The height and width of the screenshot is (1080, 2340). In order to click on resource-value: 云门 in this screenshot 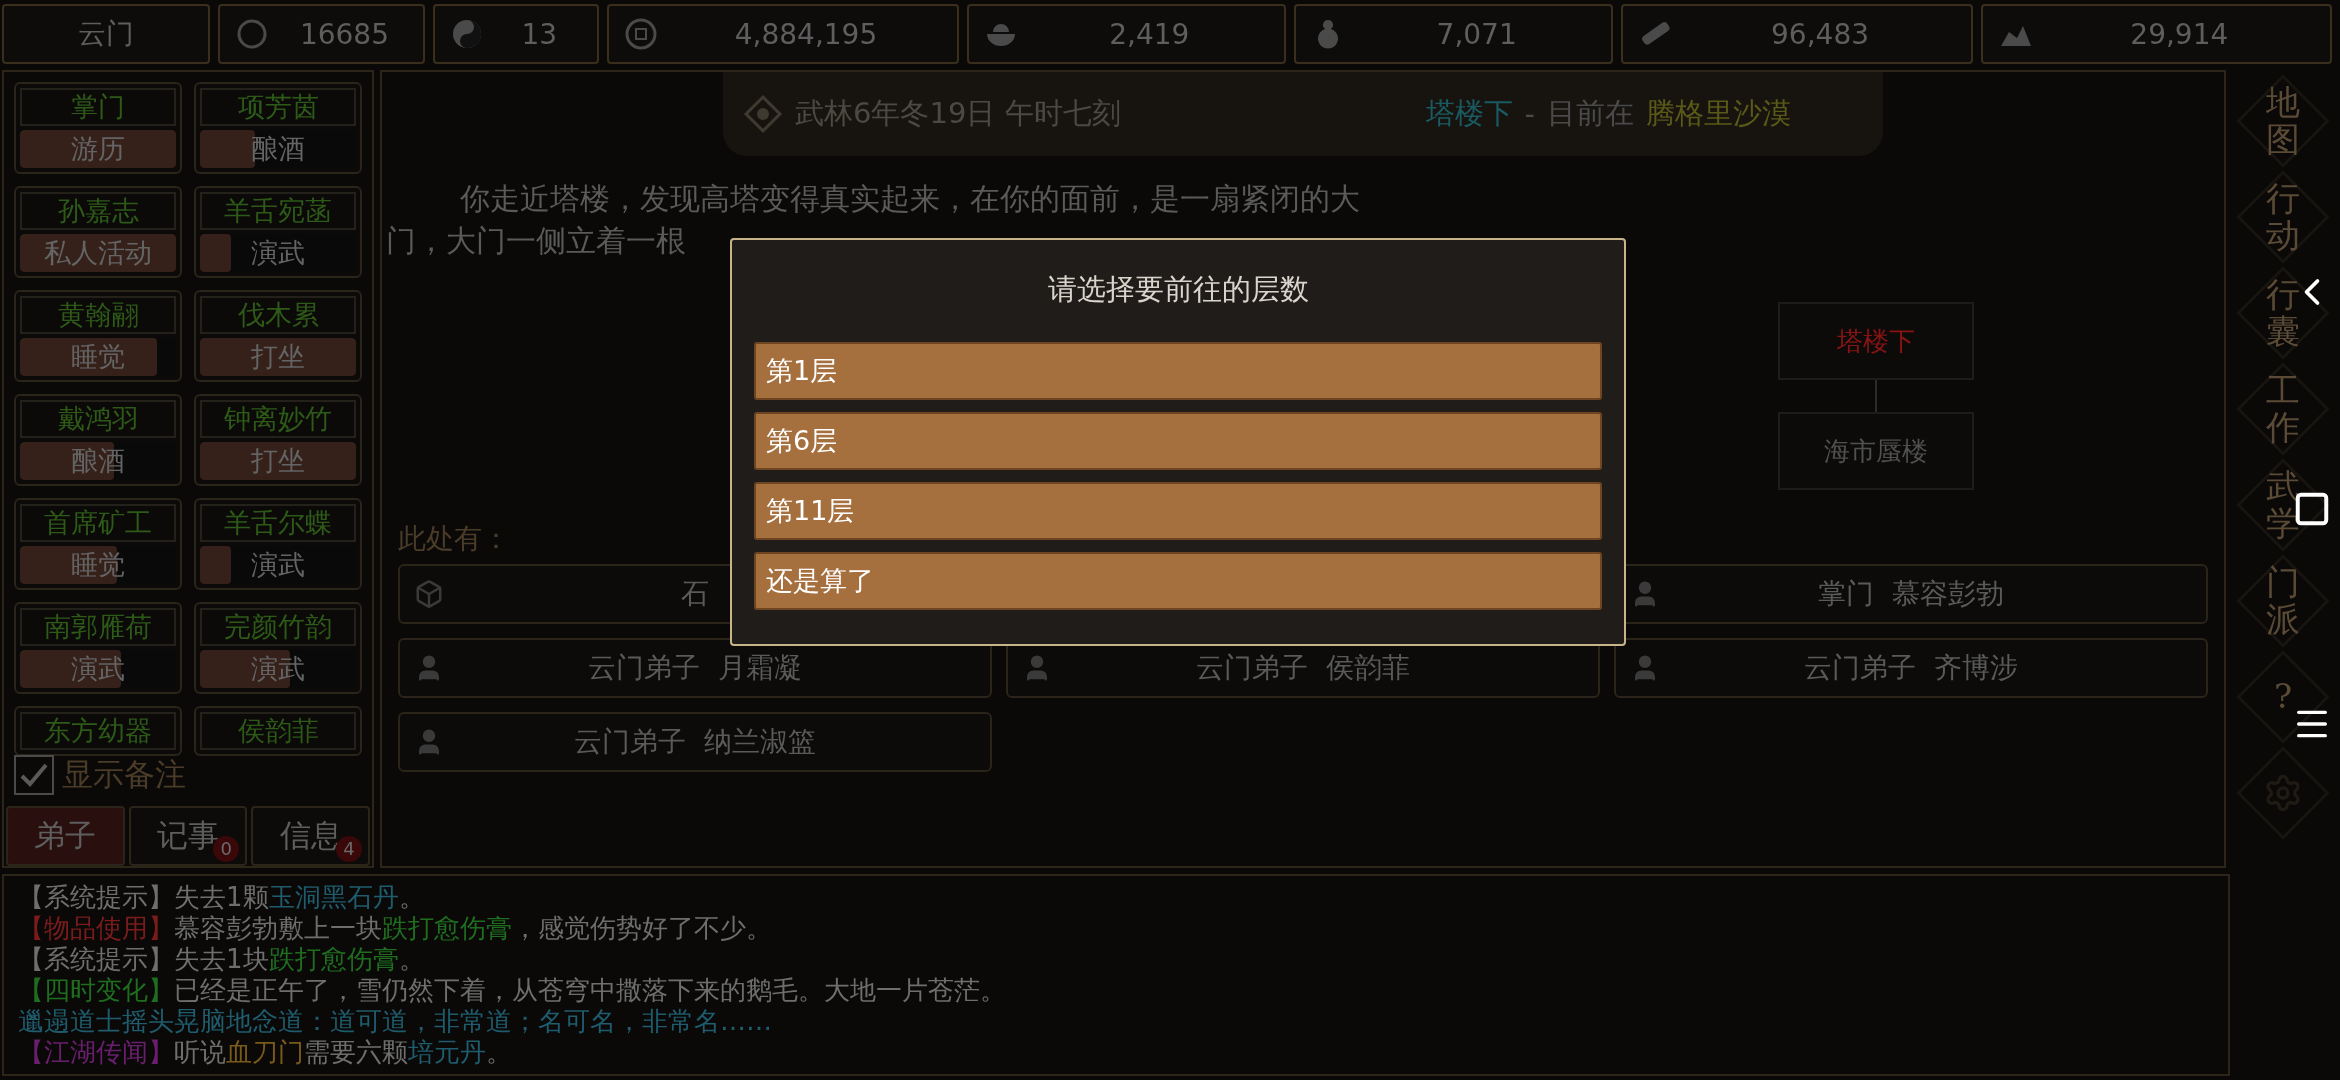, I will do `click(105, 34)`.